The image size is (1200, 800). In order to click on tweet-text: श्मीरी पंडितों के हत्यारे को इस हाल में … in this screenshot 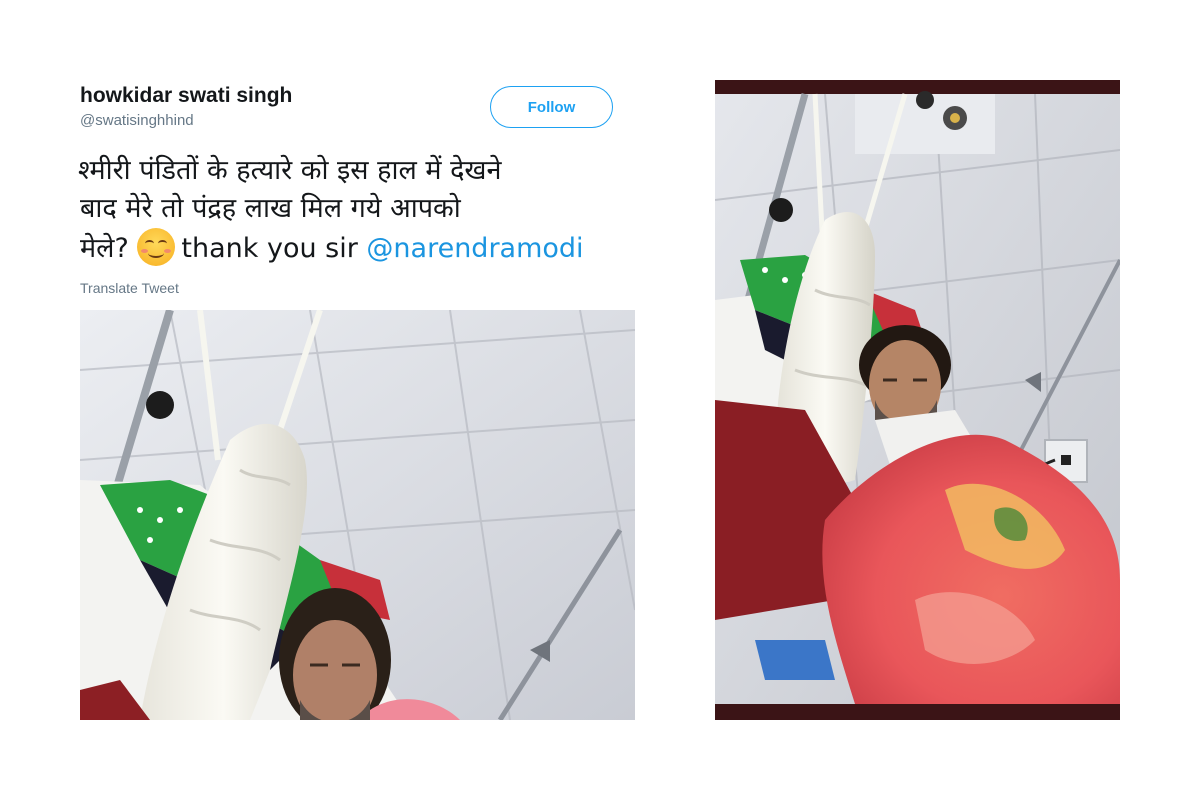, I will do `click(359, 210)`.